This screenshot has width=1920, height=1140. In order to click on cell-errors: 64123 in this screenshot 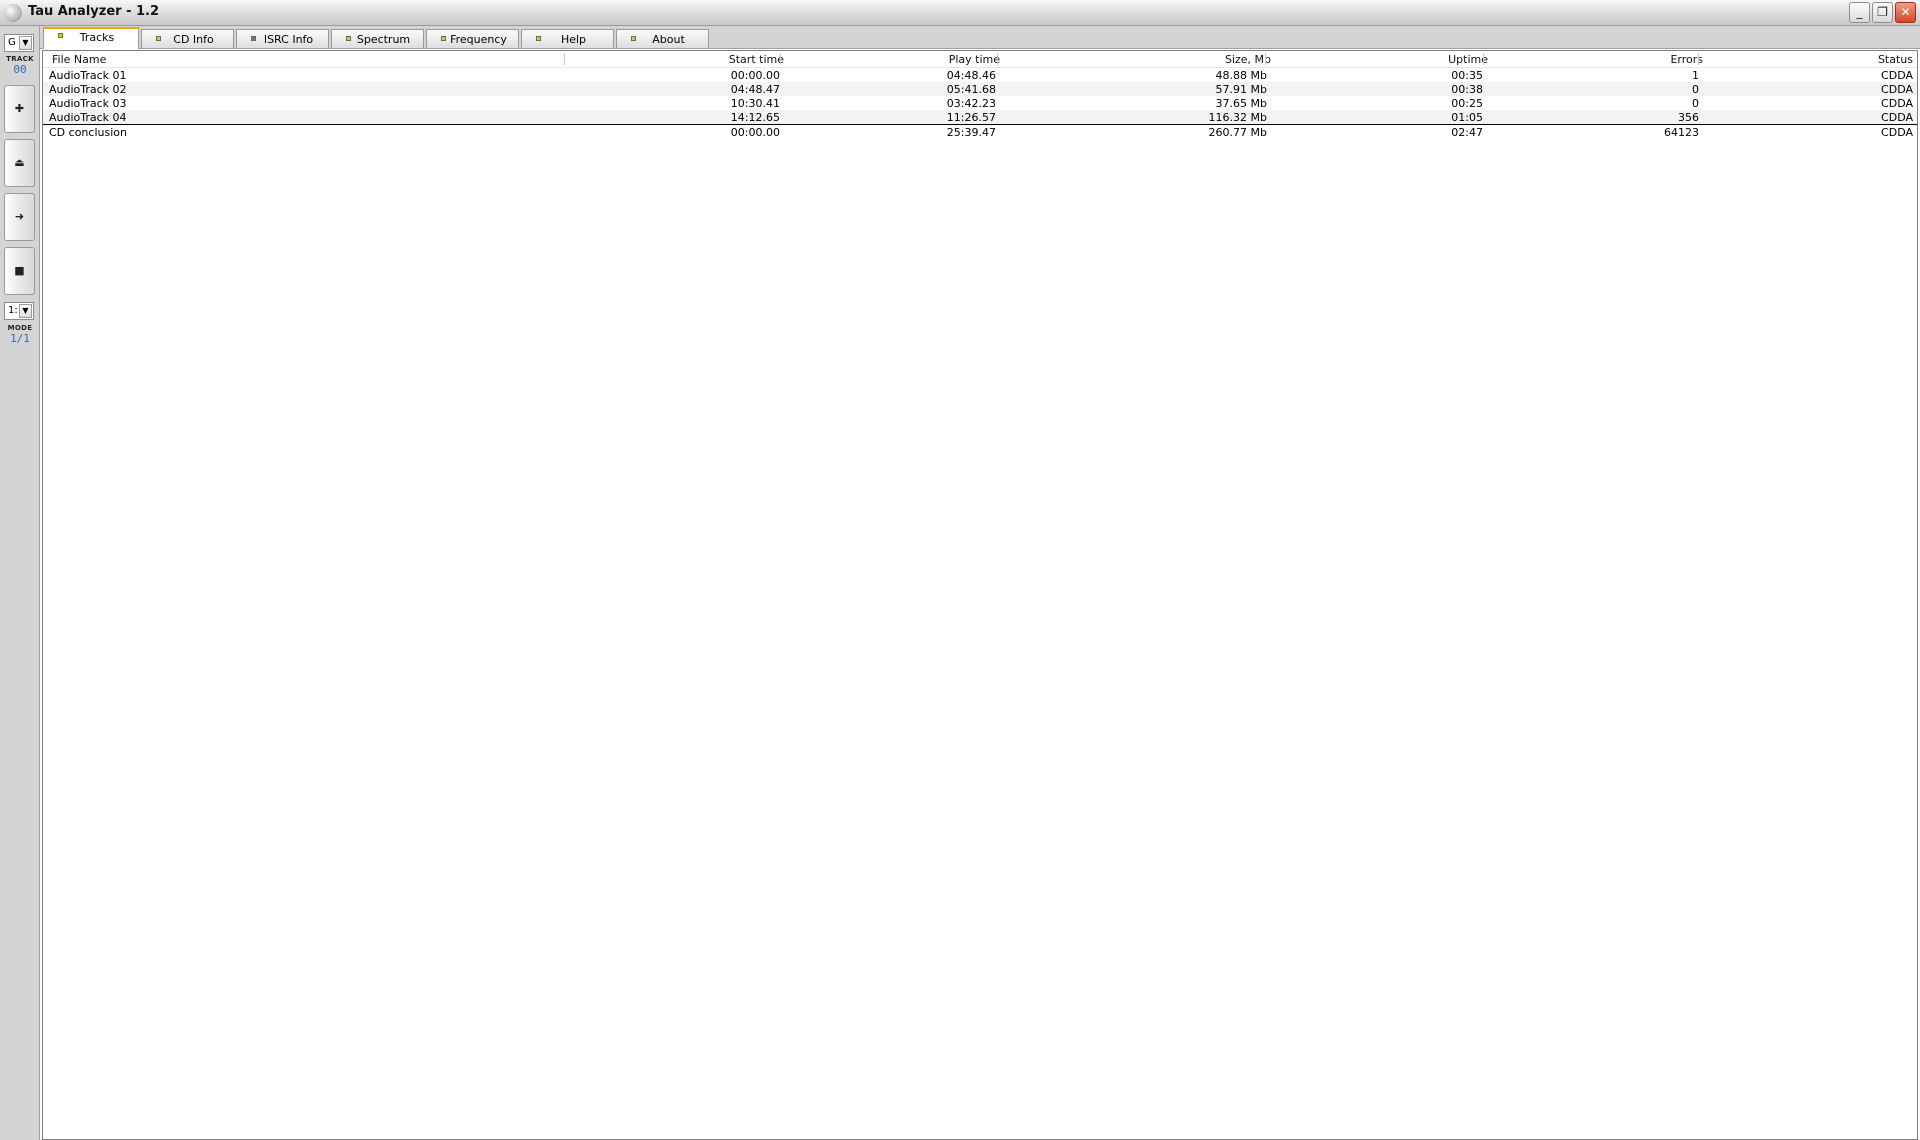, I will do `click(1681, 132)`.